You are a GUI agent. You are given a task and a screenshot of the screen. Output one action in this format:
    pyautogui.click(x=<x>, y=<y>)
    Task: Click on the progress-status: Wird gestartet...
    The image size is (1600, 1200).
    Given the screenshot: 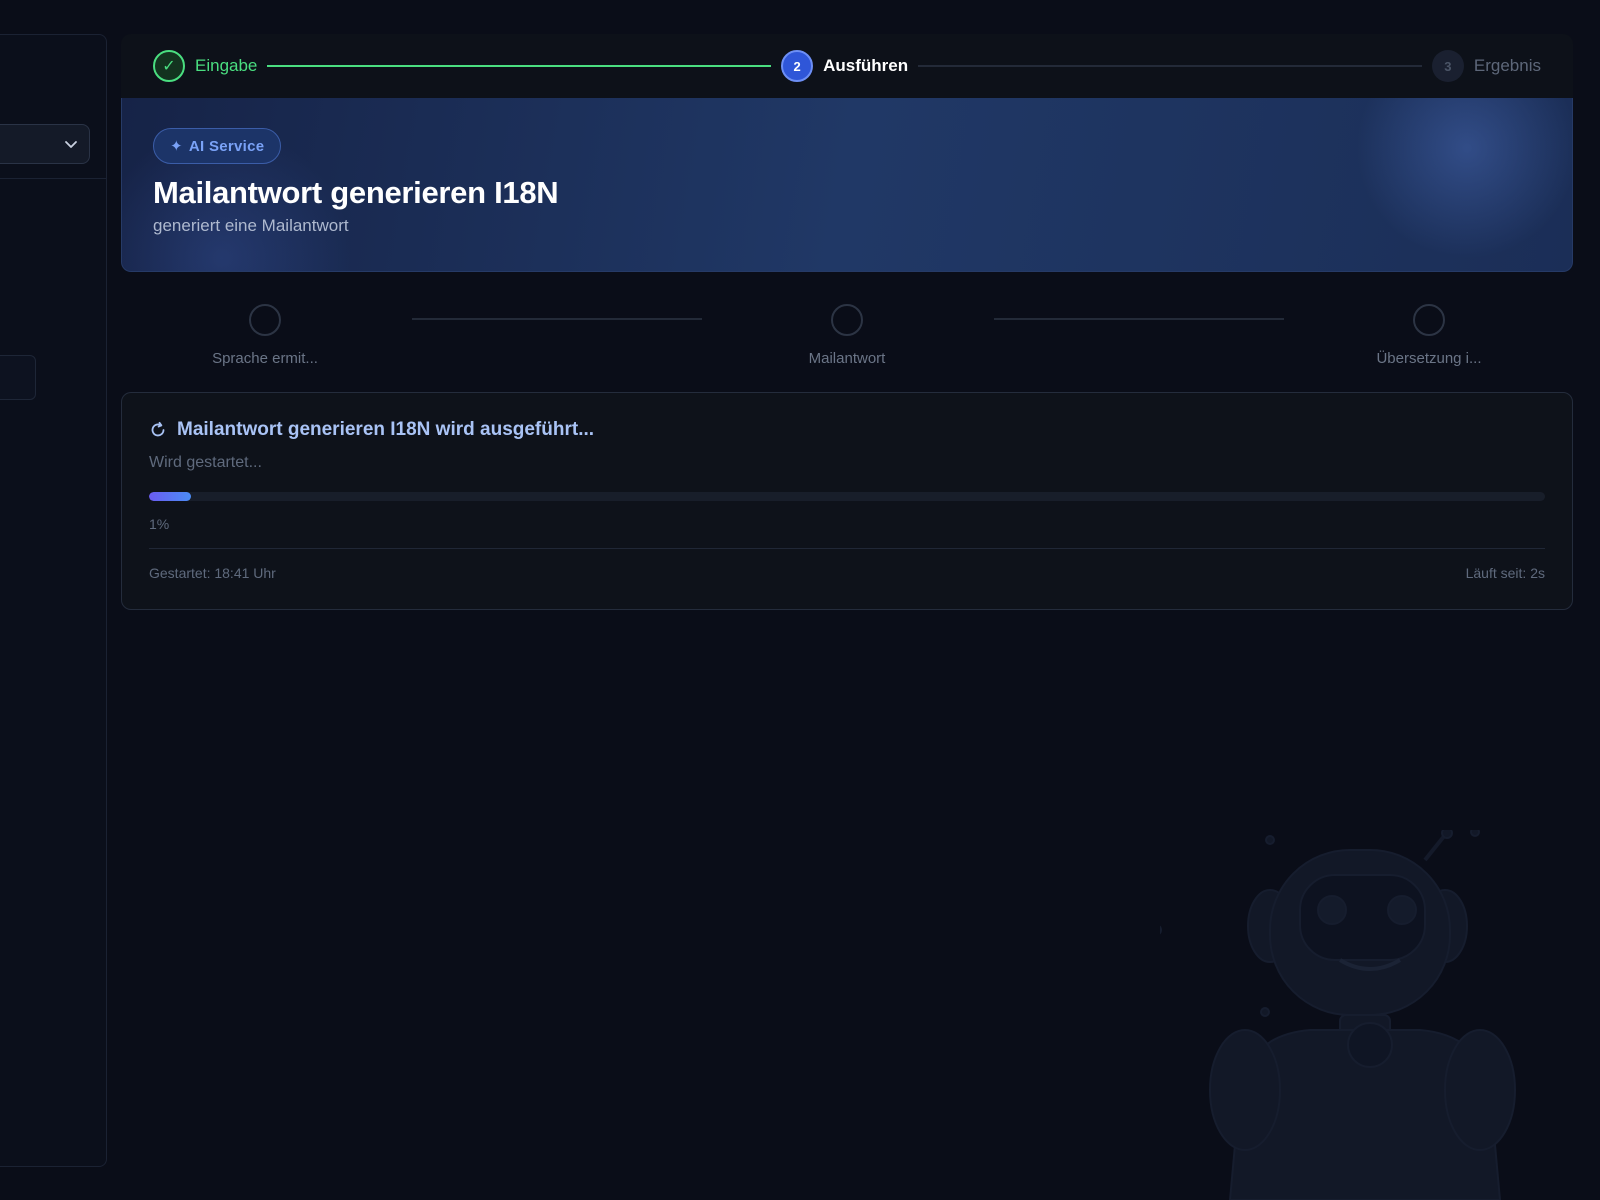 What is the action you would take?
    pyautogui.click(x=205, y=462)
    